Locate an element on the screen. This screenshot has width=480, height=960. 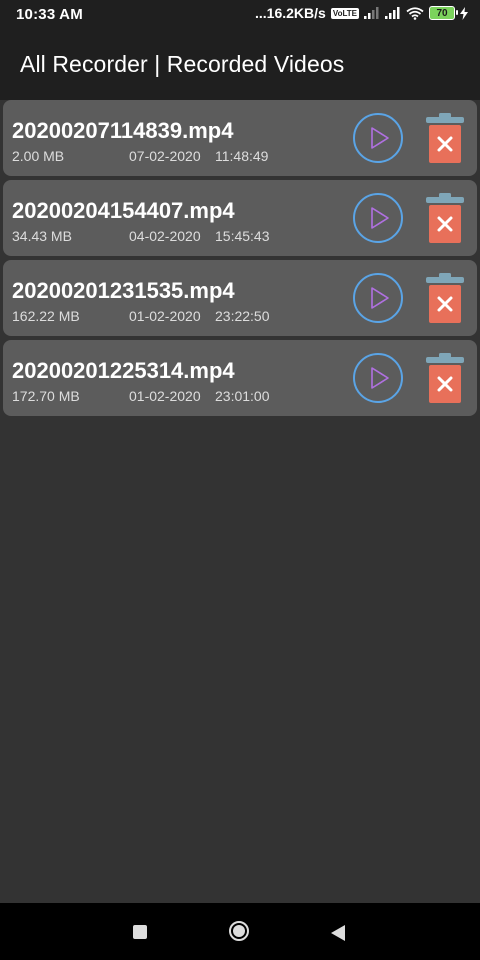
system-nav-bar is located at coordinates (240, 931).